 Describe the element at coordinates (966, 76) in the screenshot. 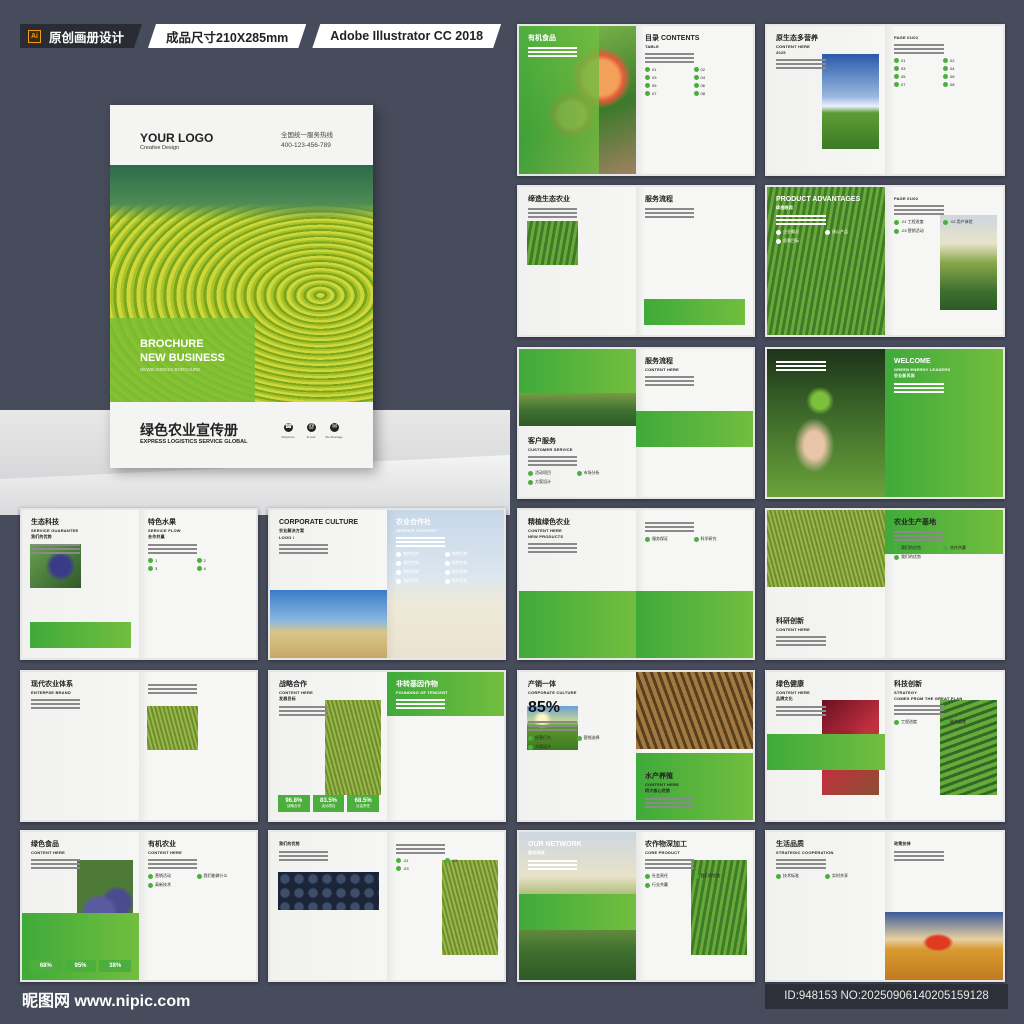

I see `list-item: 06` at that location.